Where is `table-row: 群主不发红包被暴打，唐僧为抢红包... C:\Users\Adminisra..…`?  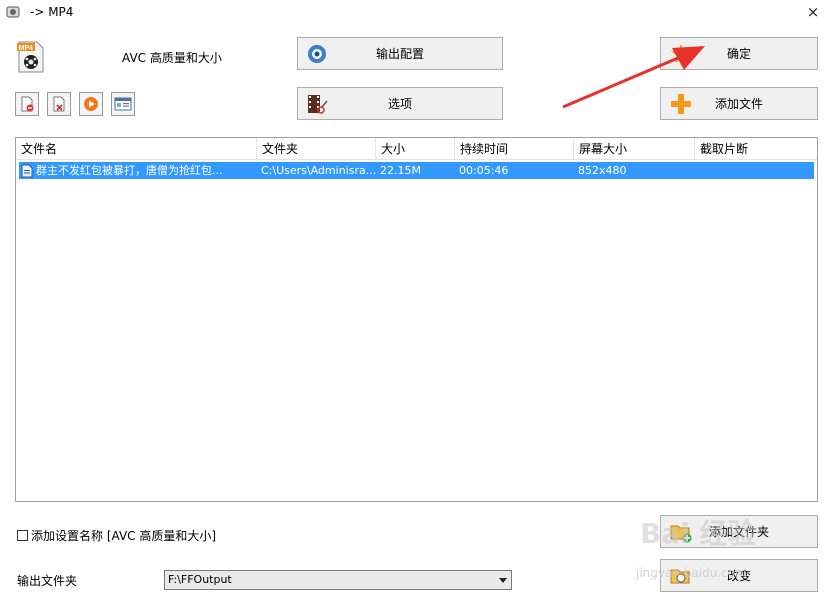 table-row: 群主不发红包被暴打，唐僧为抢红包... C:\Users\Adminisra..… is located at coordinates (416, 170).